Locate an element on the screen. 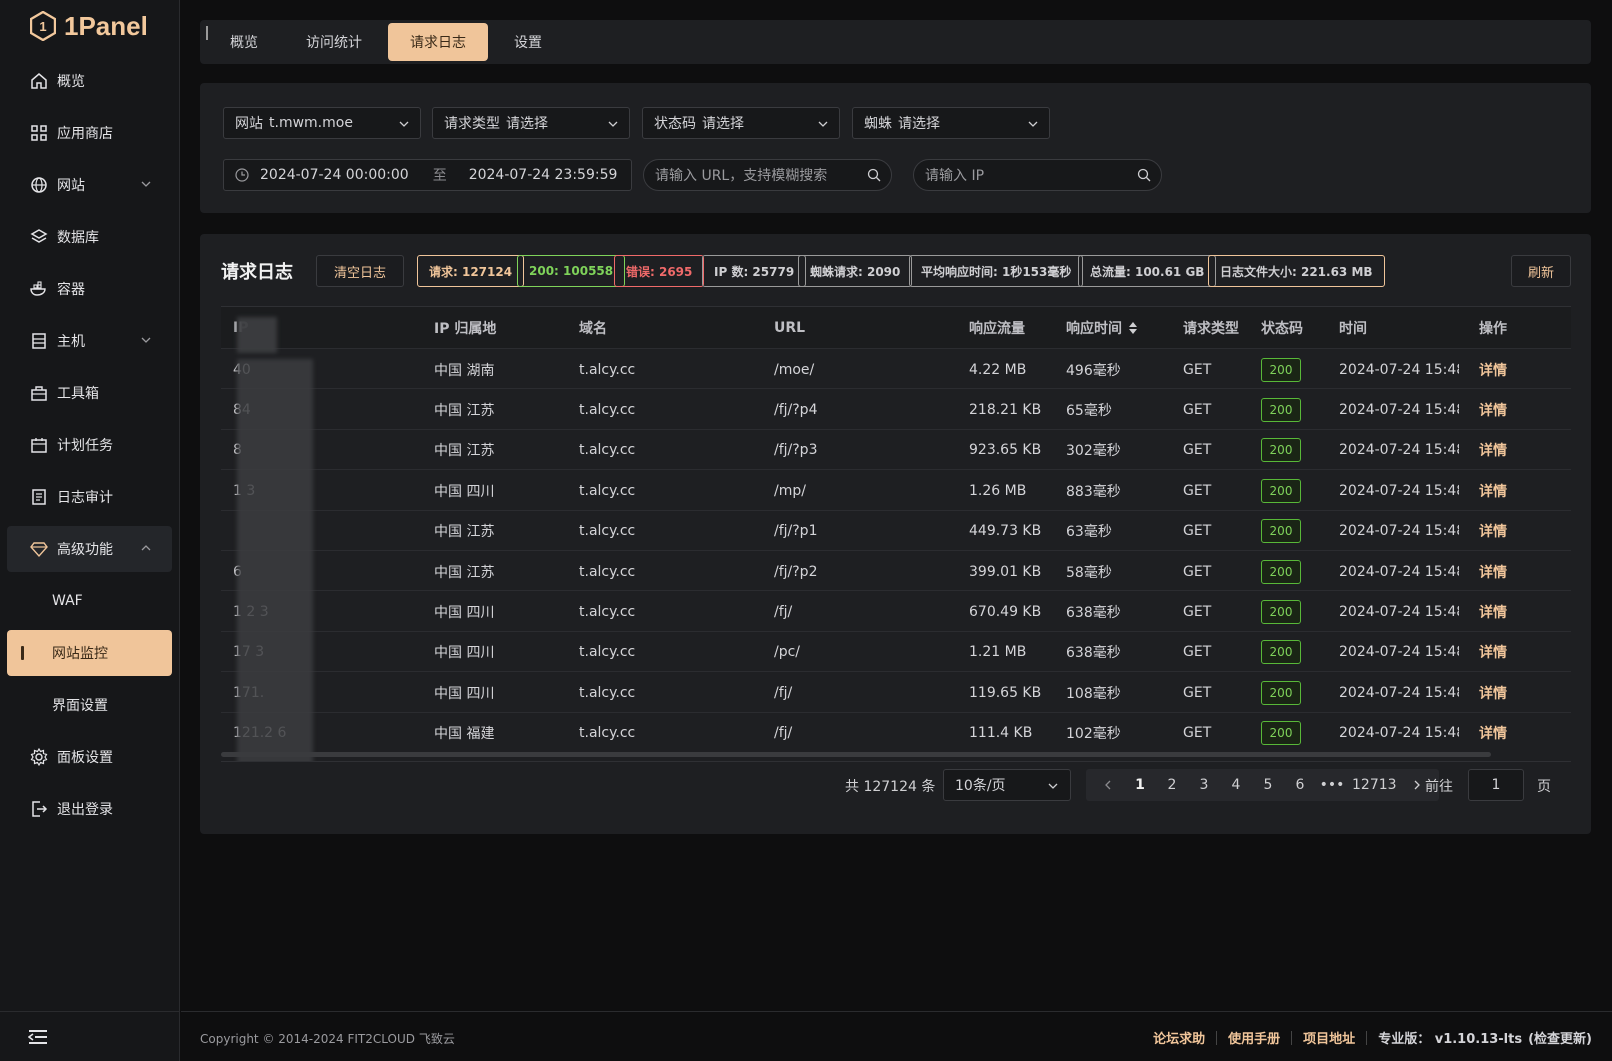 This screenshot has height=1061, width=1612. sidebar-collapse is located at coordinates (90, 1036).